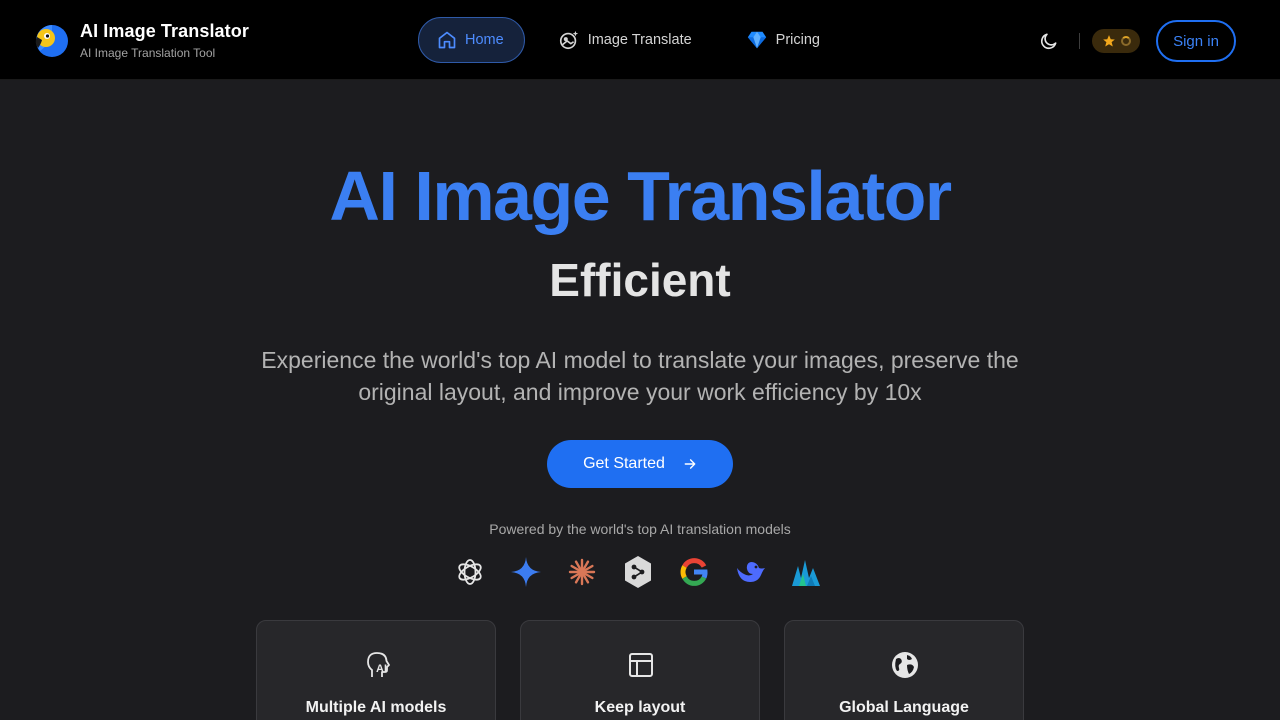 The width and height of the screenshot is (1280, 720). I want to click on brand-title: AI Image Translator, so click(164, 31).